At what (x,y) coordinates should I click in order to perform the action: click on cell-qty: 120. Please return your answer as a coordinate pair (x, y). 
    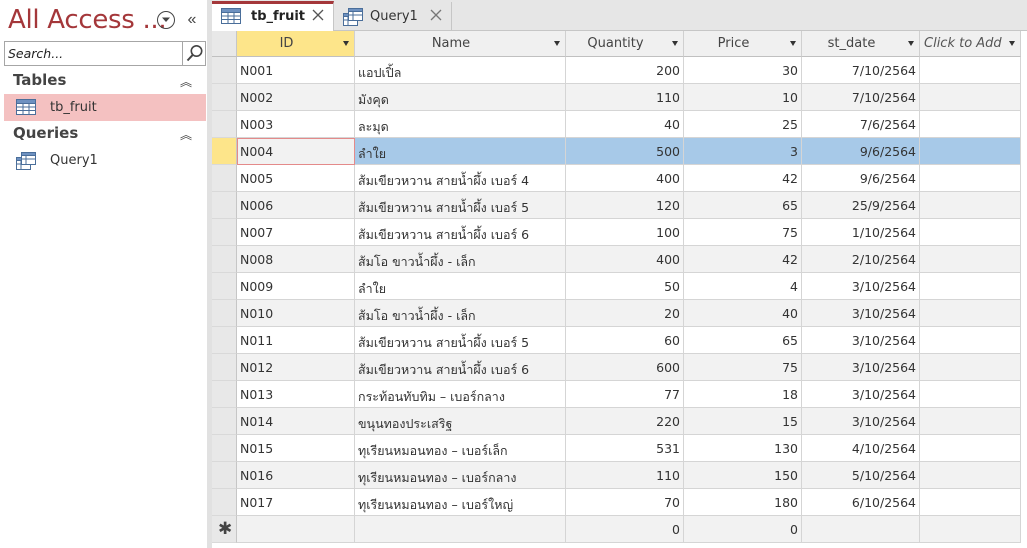
    Looking at the image, I should click on (625, 205).